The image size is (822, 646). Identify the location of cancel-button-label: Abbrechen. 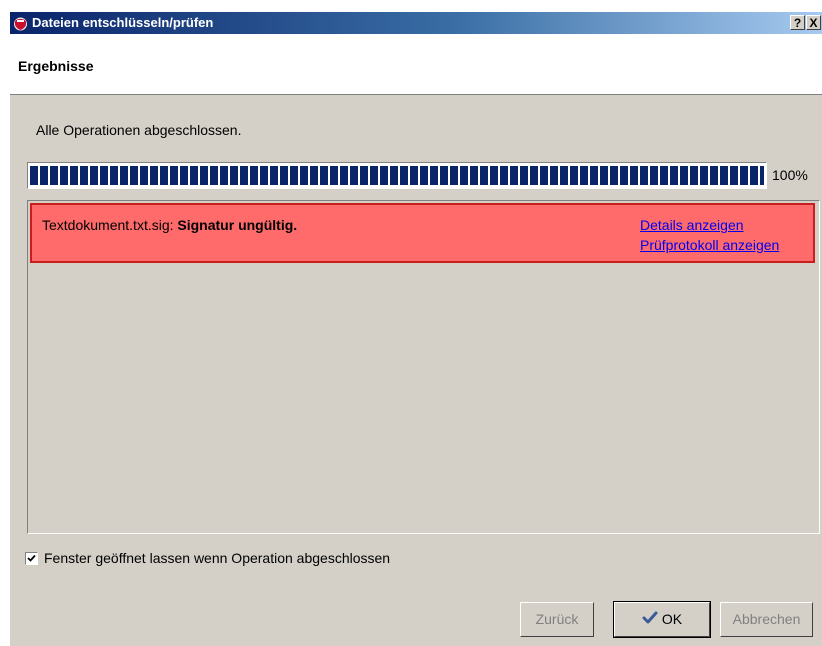
(766, 619).